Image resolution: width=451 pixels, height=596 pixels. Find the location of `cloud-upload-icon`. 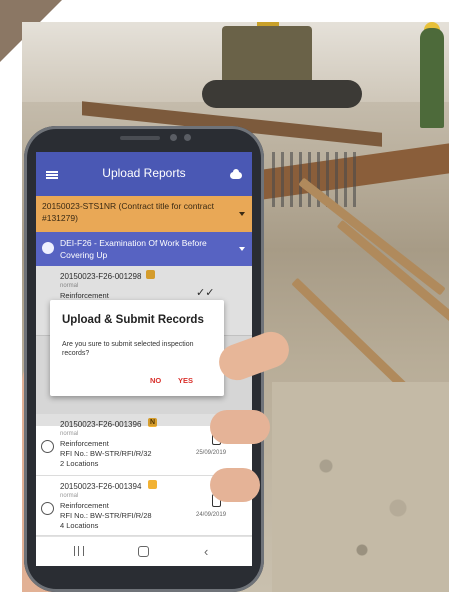

cloud-upload-icon is located at coordinates (236, 174).